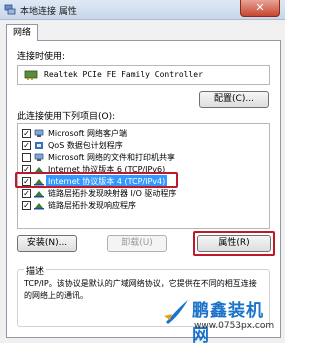  What do you see at coordinates (48, 12) in the screenshot?
I see `window-title: 本地连接 属性` at bounding box center [48, 12].